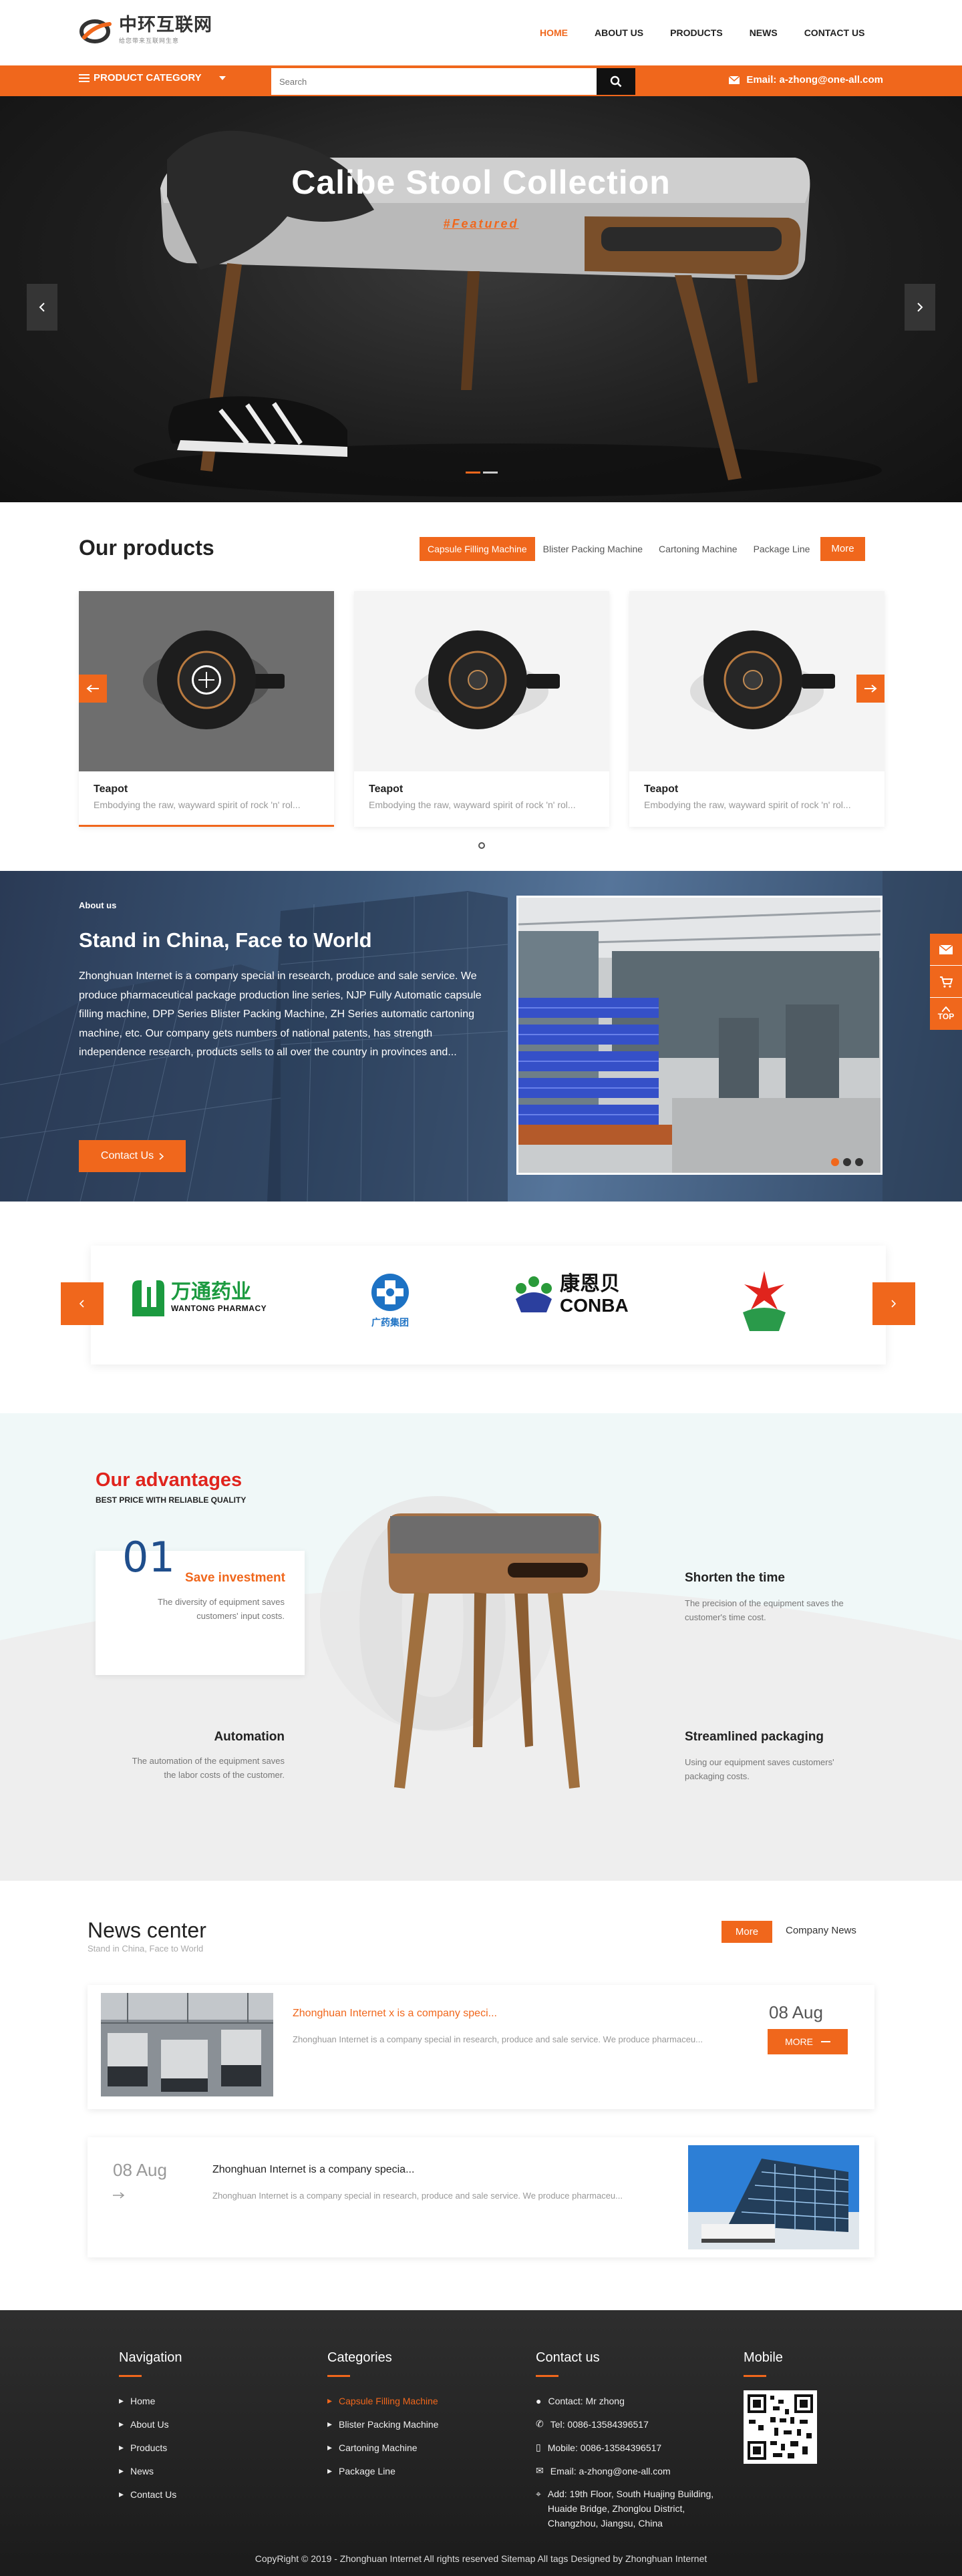 Image resolution: width=962 pixels, height=2576 pixels. I want to click on mobile-icon: ▯, so click(538, 2447).